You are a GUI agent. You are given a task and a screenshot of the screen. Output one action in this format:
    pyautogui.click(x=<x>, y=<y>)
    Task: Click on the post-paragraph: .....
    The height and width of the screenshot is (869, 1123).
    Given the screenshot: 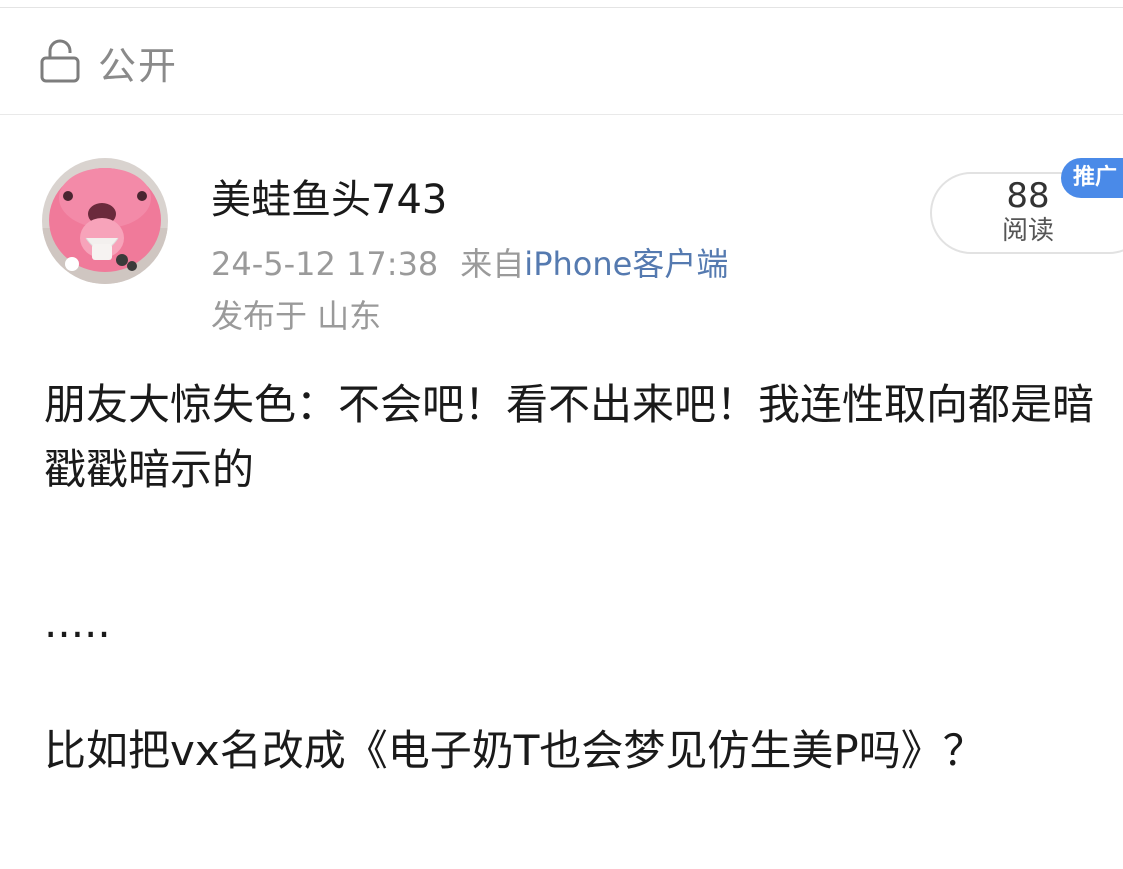 What is the action you would take?
    pyautogui.click(x=77, y=622)
    